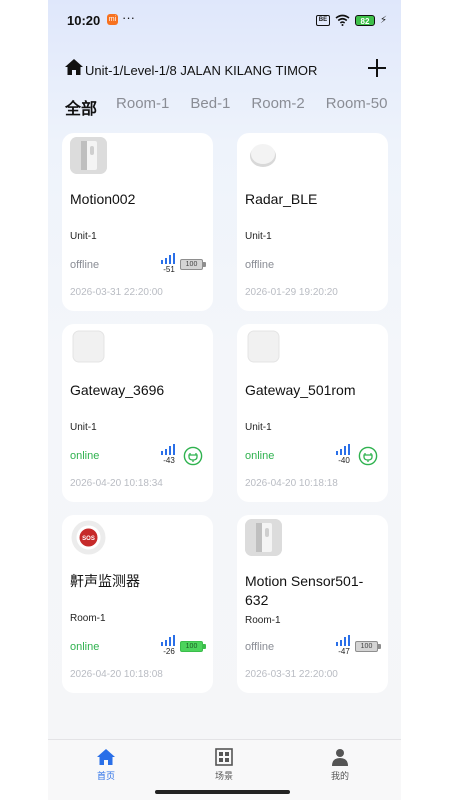 The height and width of the screenshot is (800, 449). What do you see at coordinates (117, 390) in the screenshot?
I see `device-name: Gateway_3696` at bounding box center [117, 390].